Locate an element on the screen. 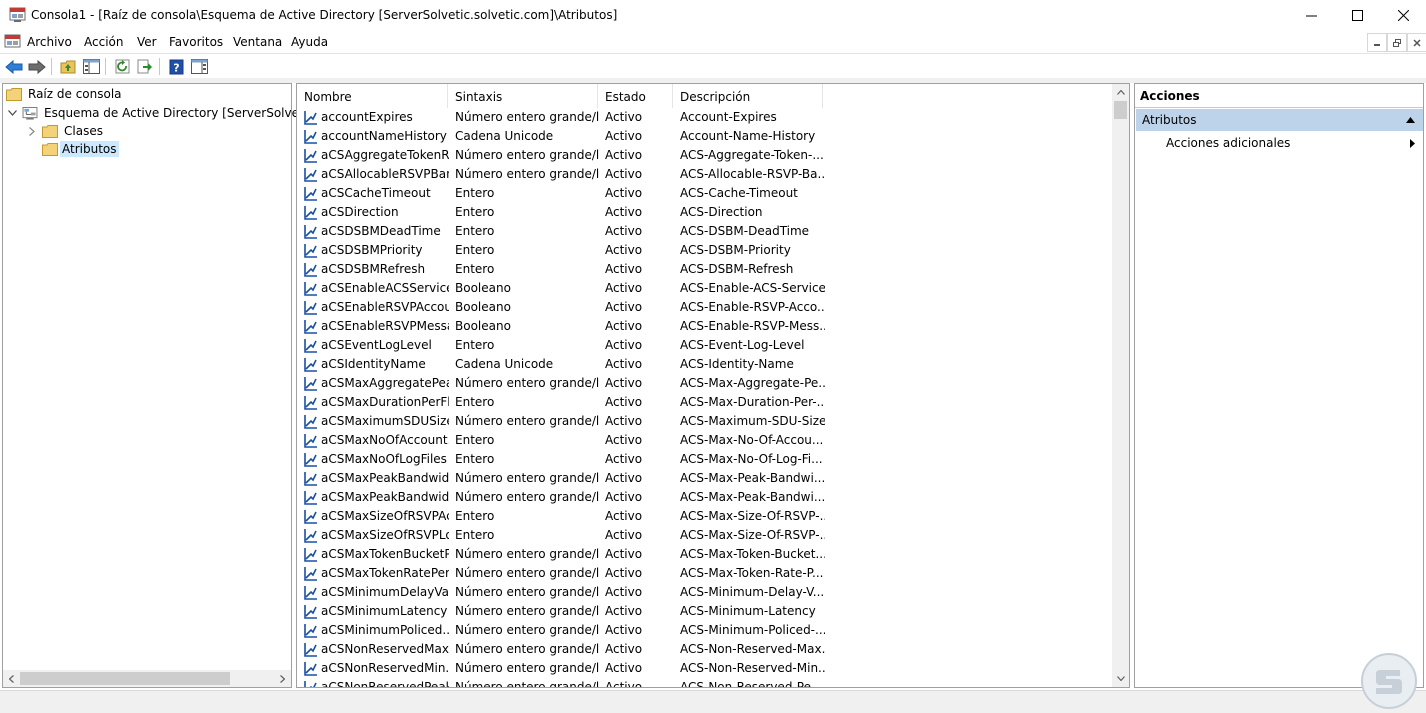 This screenshot has width=1426, height=713. submenu-arrow-icon is located at coordinates (1412, 143).